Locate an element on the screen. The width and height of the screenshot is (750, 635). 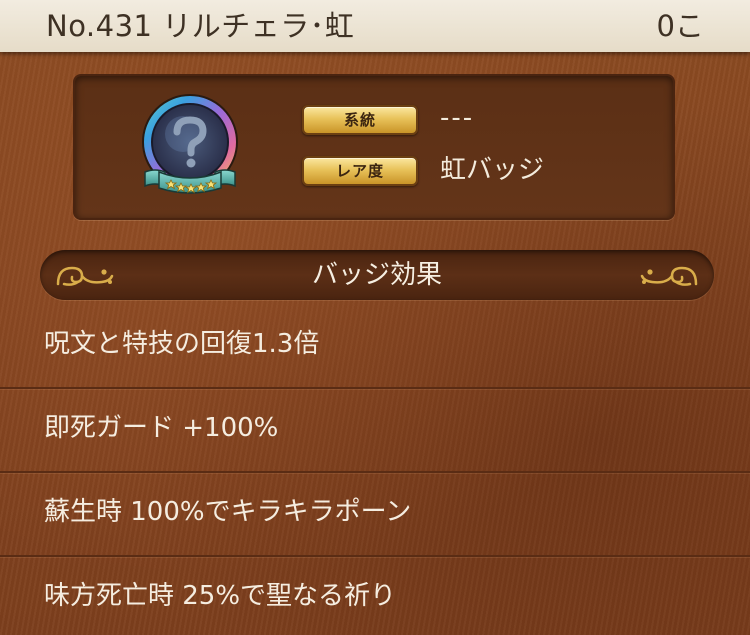
section-title: バッジ効果 is located at coordinates (376, 275).